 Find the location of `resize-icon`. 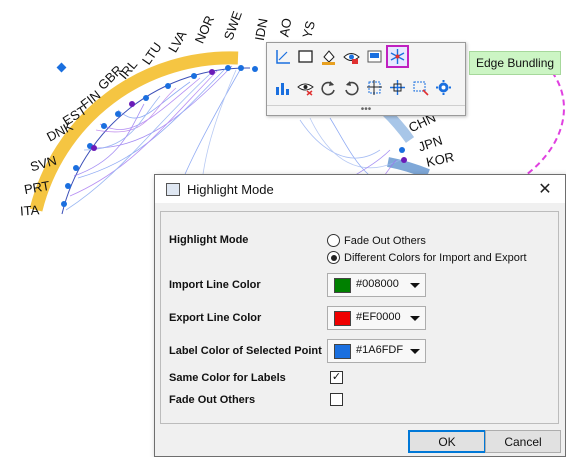

resize-icon is located at coordinates (374, 87).